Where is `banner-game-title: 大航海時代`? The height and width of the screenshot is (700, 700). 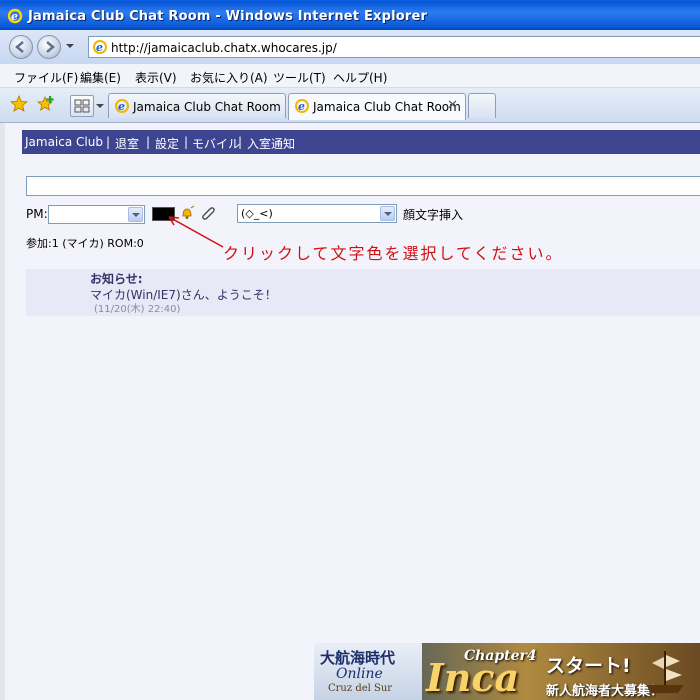 banner-game-title: 大航海時代 is located at coordinates (358, 658).